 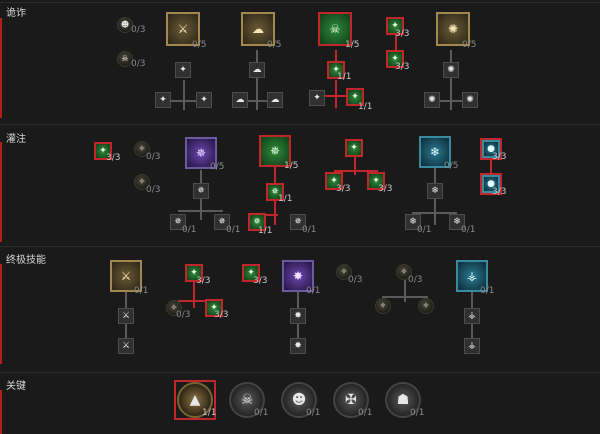 What do you see at coordinates (125, 58) in the screenshot?
I see `skull-icon: ☠` at bounding box center [125, 58].